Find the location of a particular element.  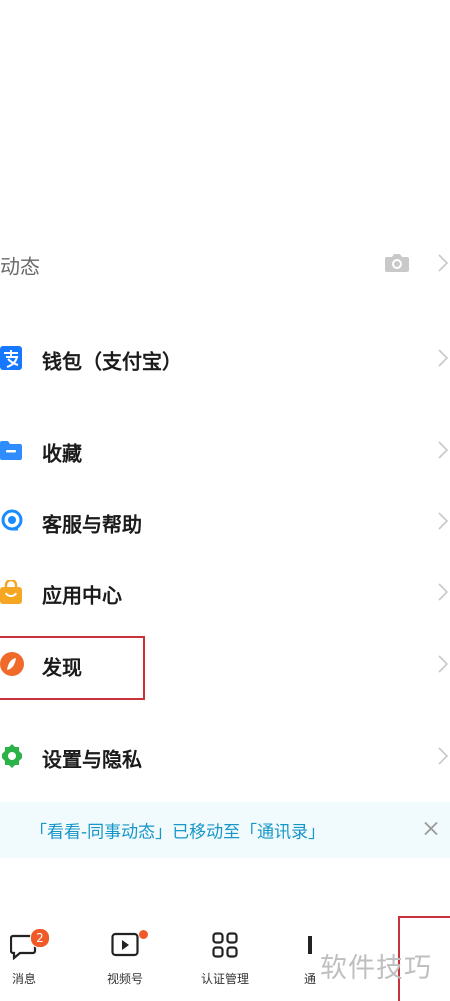

menu-item-app-center: 应用中心 is located at coordinates (225, 594).